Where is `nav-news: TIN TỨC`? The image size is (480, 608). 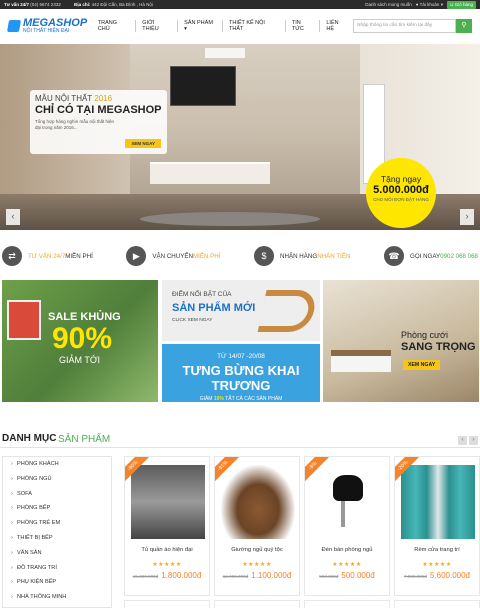
nav-news: TIN TỨC is located at coordinates (303, 26).